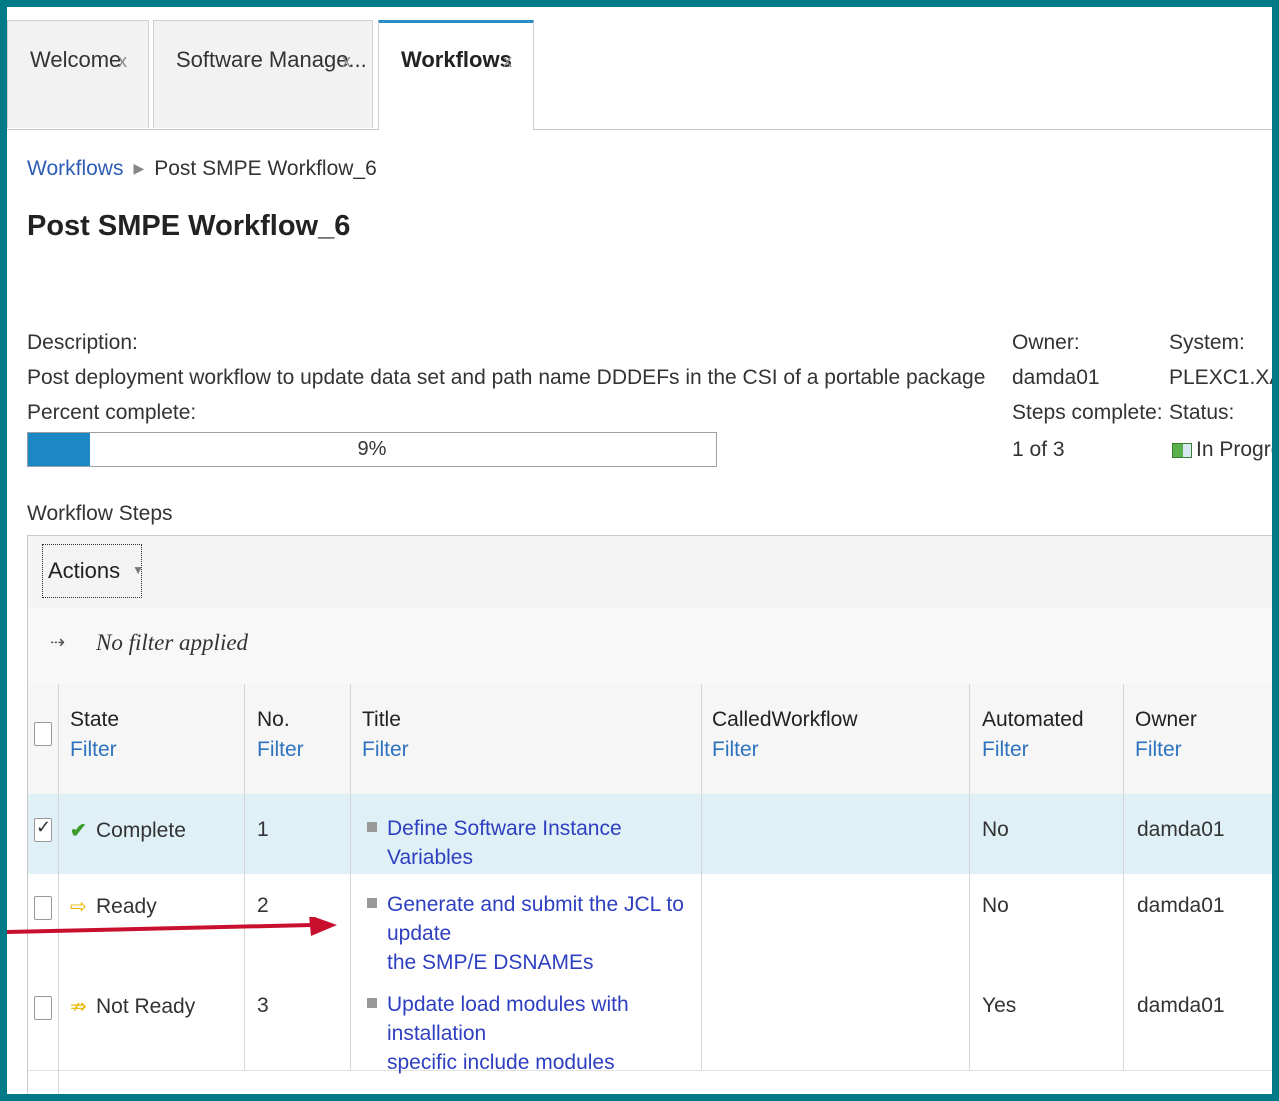  What do you see at coordinates (263, 74) in the screenshot?
I see `tab-software-management: Software Manage... x` at bounding box center [263, 74].